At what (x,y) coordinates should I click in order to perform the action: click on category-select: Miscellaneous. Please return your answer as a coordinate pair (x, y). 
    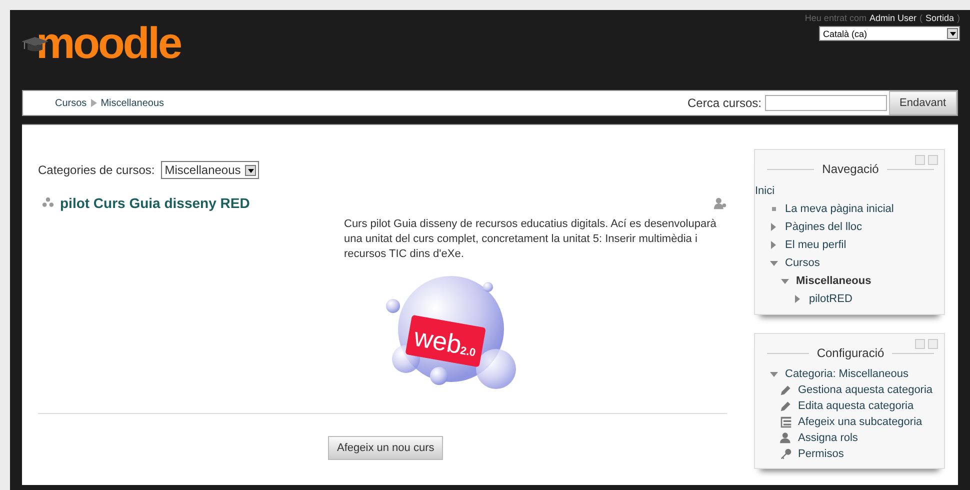
    Looking at the image, I should click on (209, 170).